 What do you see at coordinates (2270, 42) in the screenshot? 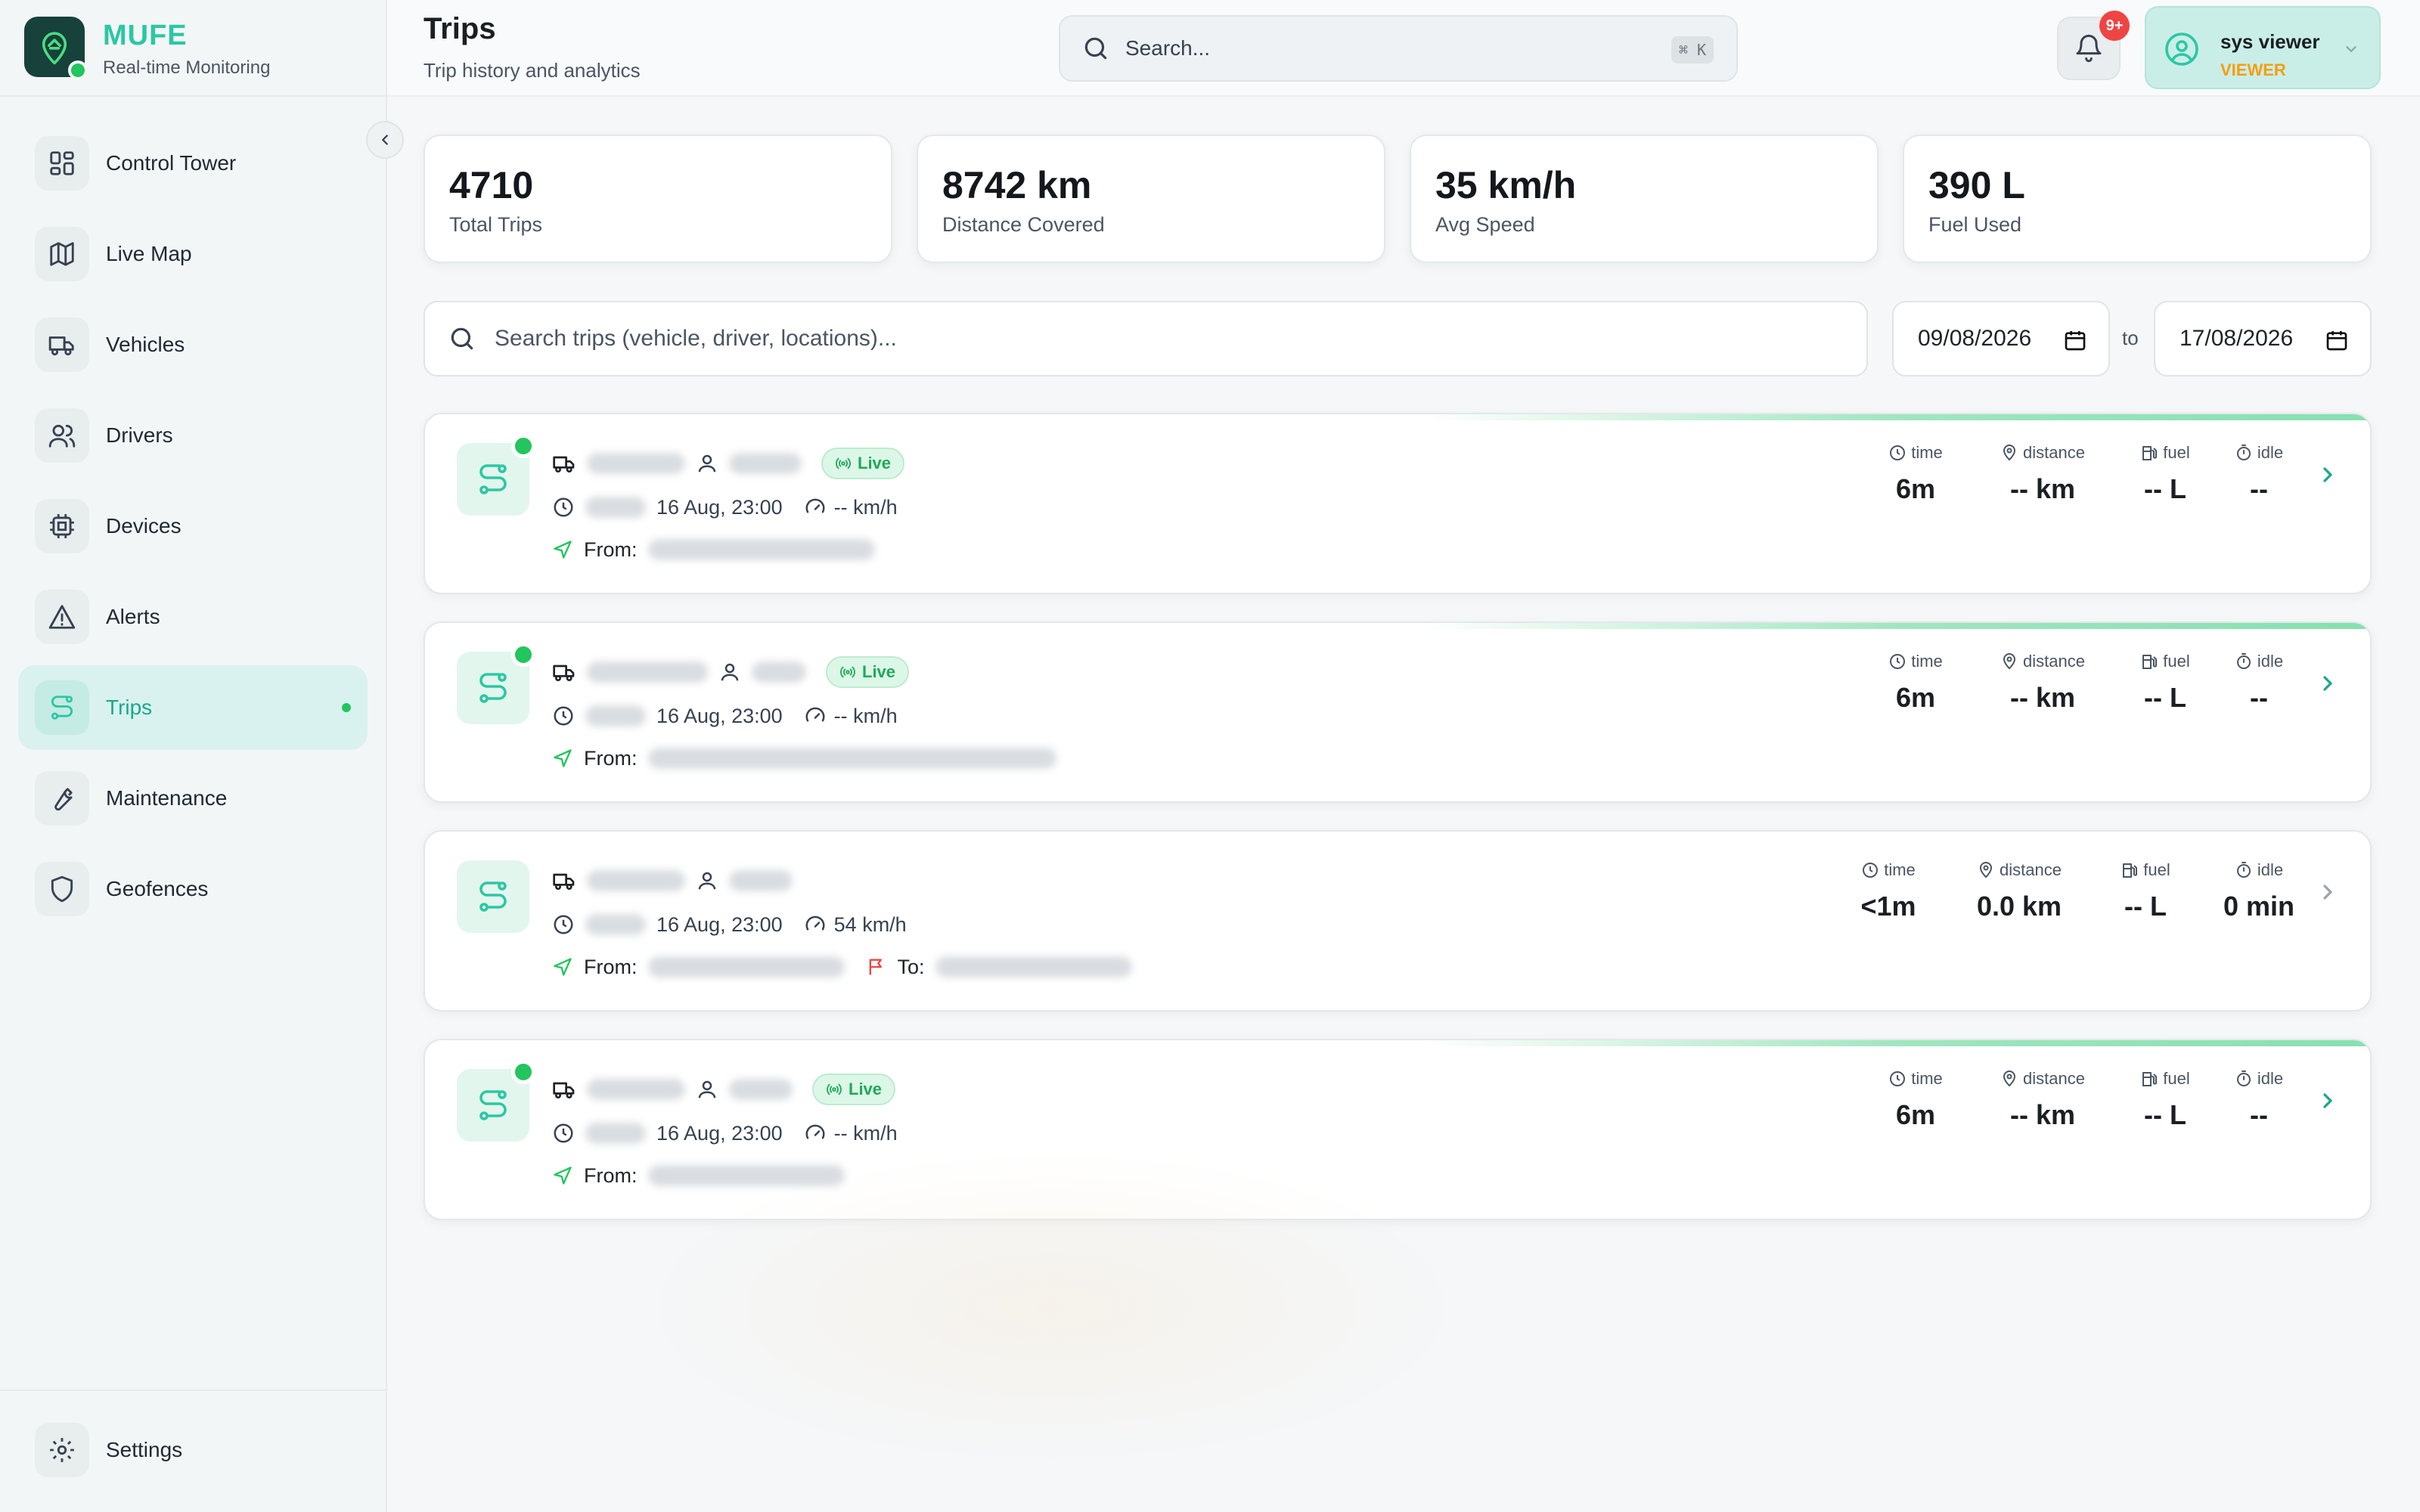
I see `user-name: sys viewer` at bounding box center [2270, 42].